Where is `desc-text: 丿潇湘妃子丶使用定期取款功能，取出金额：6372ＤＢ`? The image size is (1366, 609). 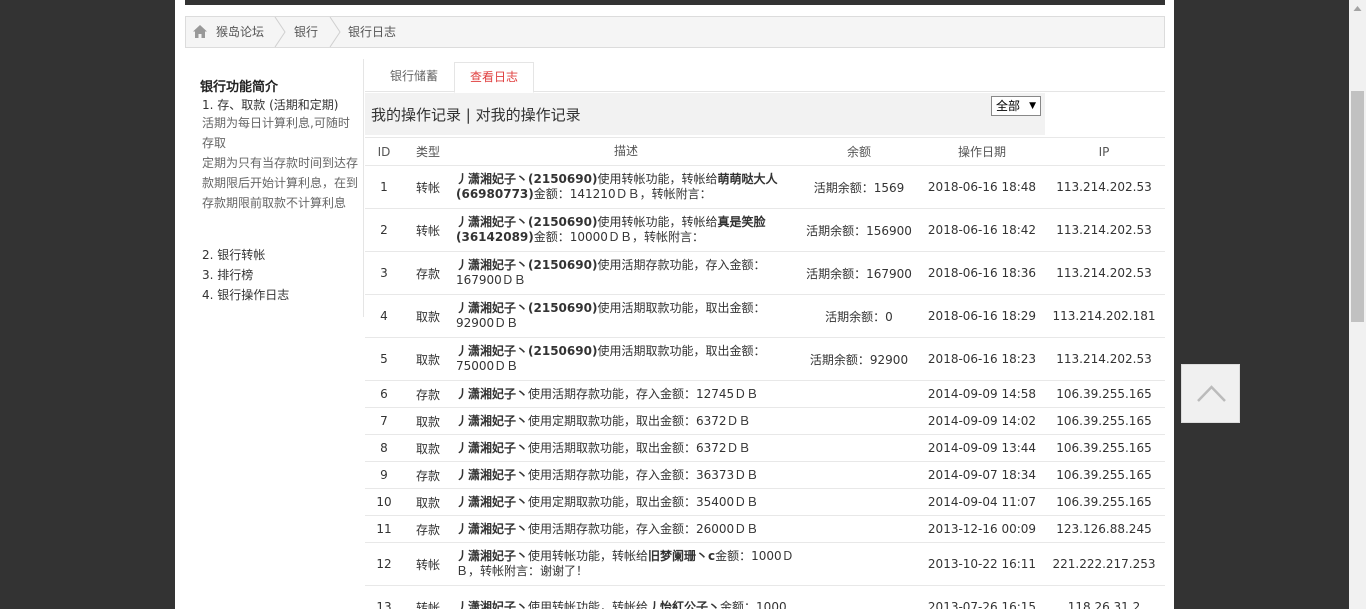
desc-text: 丿潇湘妃子丶使用定期取款功能，取出金额：6372ＤＢ is located at coordinates (603, 421).